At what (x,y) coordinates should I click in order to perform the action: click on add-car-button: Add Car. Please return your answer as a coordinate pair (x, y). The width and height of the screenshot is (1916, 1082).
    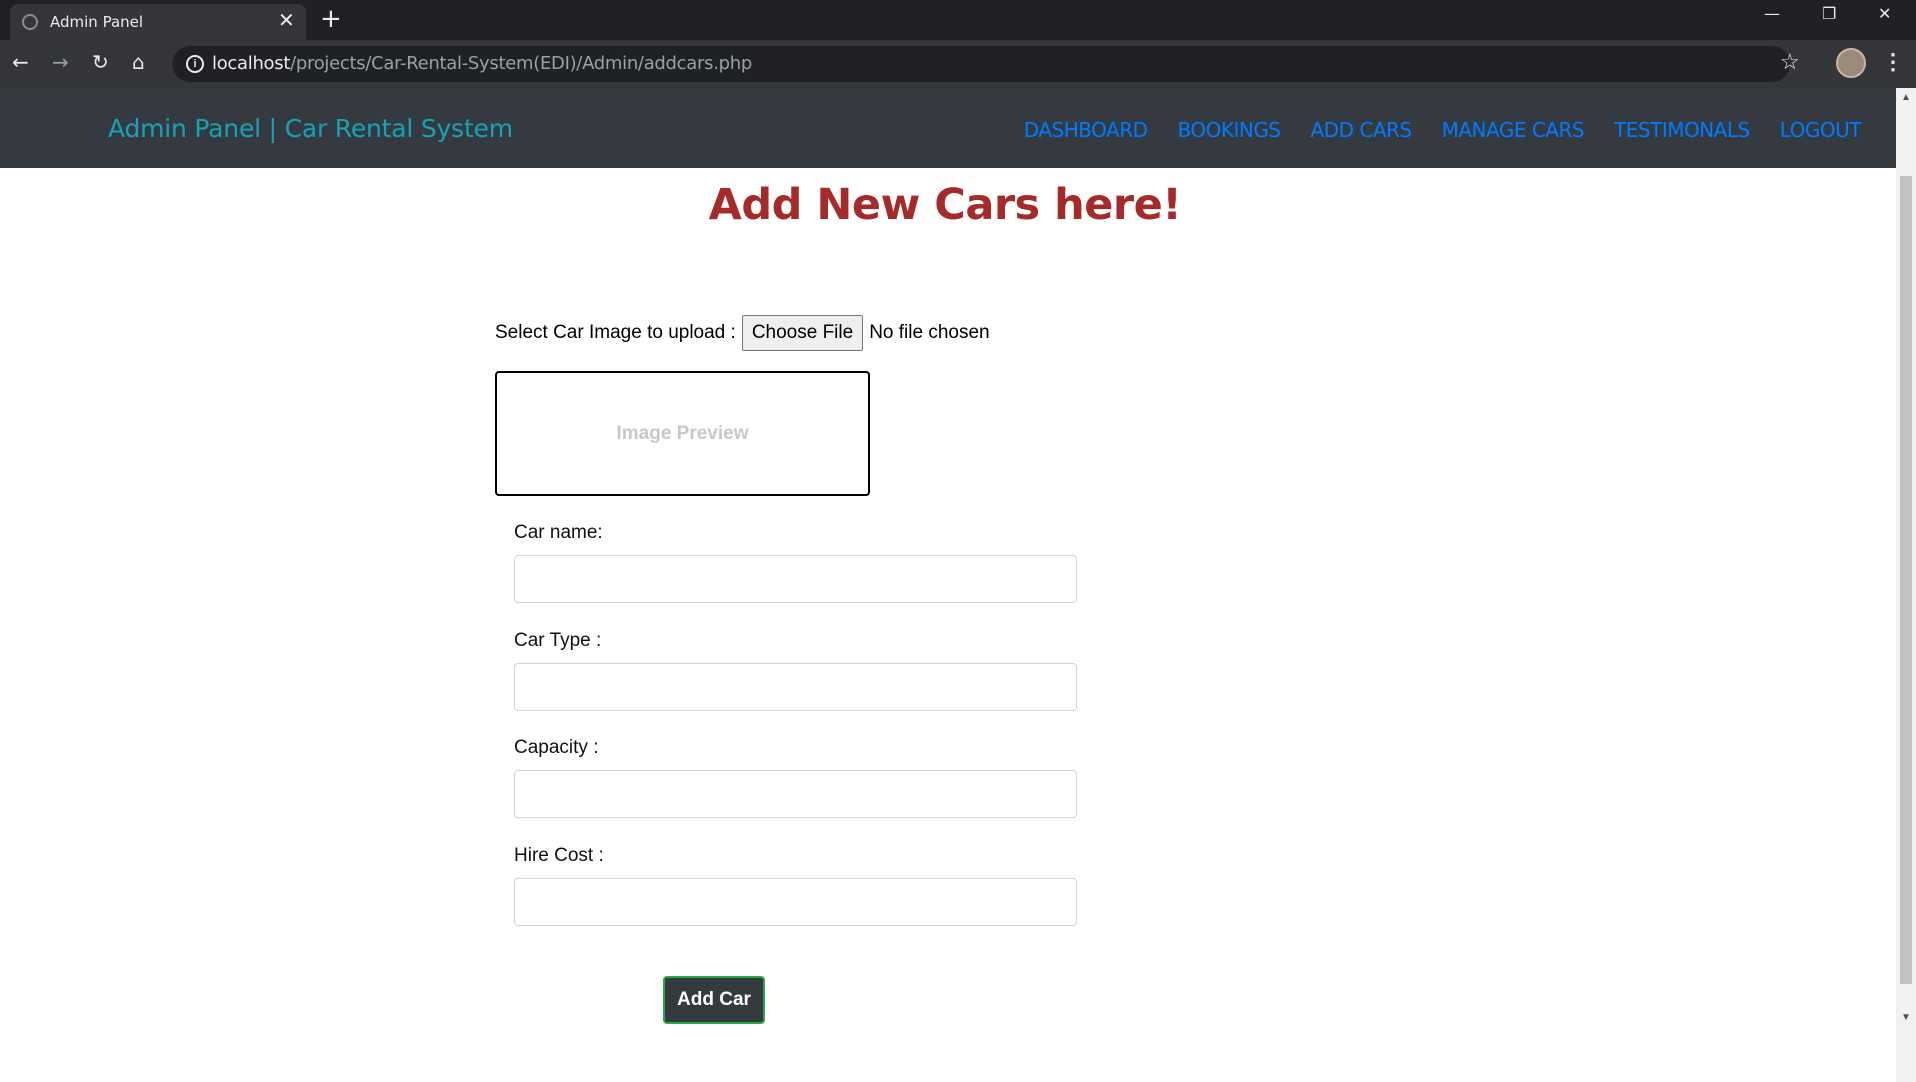
    Looking at the image, I should click on (714, 1000).